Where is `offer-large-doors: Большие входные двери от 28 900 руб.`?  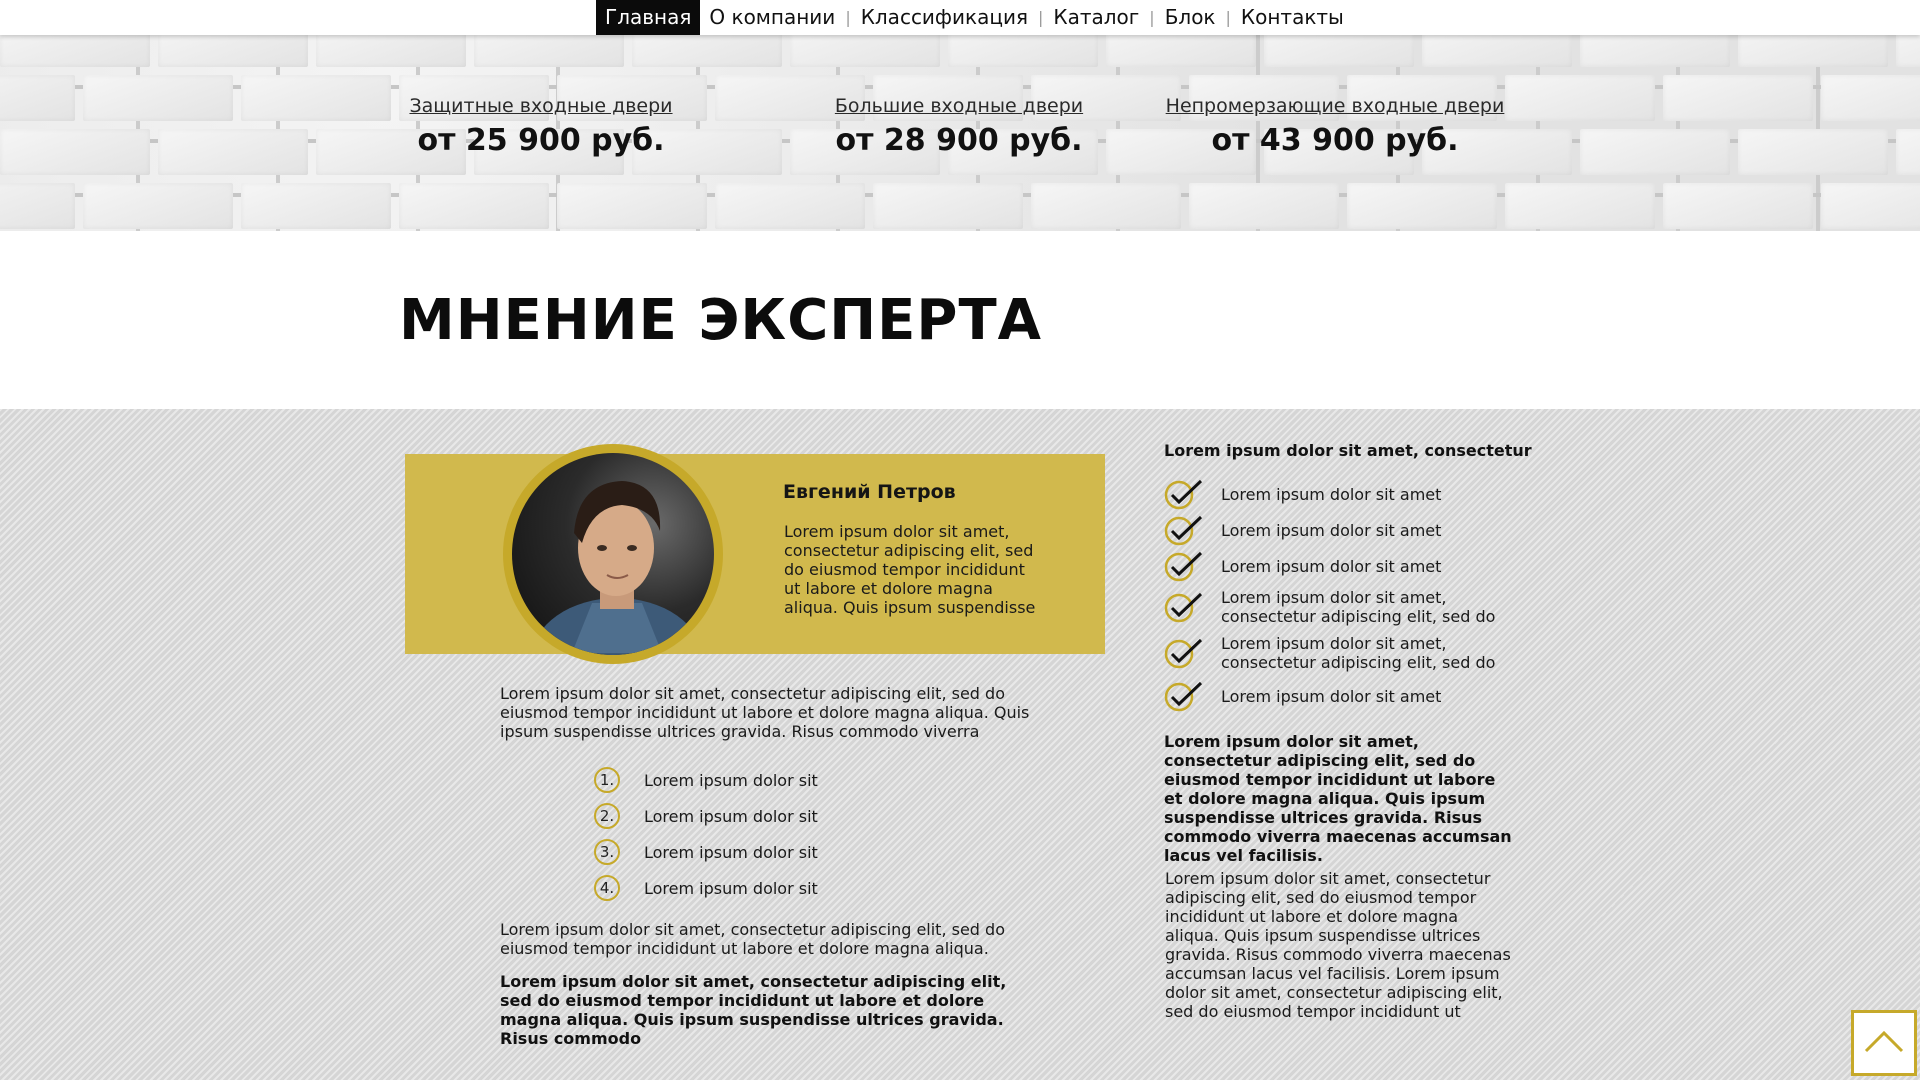 offer-large-doors: Большие входные двери от 28 900 руб. is located at coordinates (959, 126).